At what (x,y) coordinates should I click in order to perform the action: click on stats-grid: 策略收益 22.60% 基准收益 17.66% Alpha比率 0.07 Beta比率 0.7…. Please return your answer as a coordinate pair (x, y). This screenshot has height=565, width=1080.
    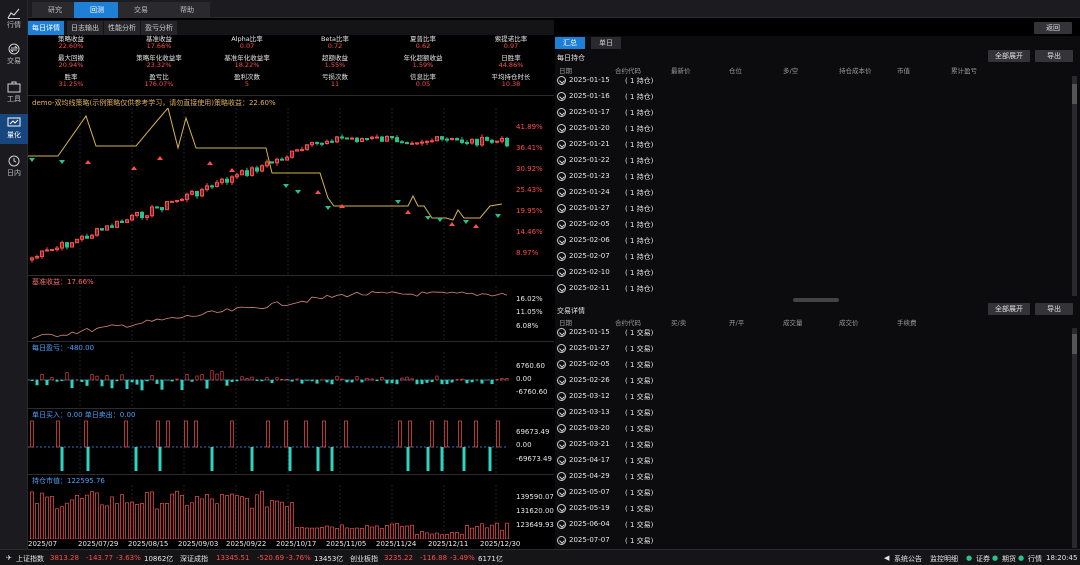
    Looking at the image, I should click on (291, 64).